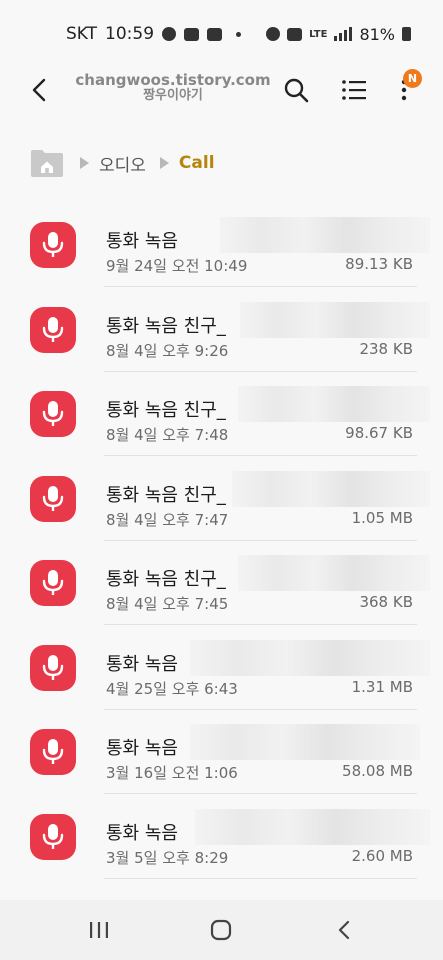 This screenshot has width=443, height=960. Describe the element at coordinates (386, 602) in the screenshot. I see `file-size: 368 KB` at that location.